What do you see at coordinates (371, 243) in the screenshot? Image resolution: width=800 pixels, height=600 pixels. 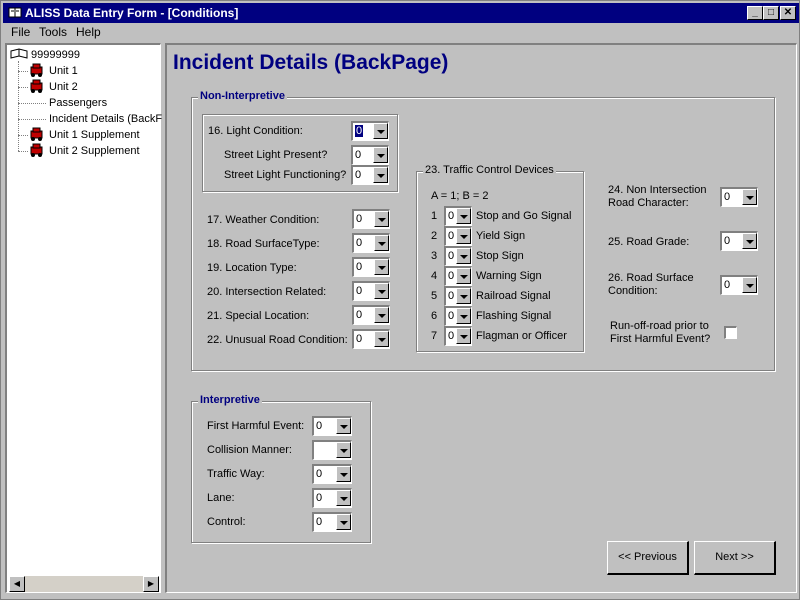 I see `road-surface-type-select: 0` at bounding box center [371, 243].